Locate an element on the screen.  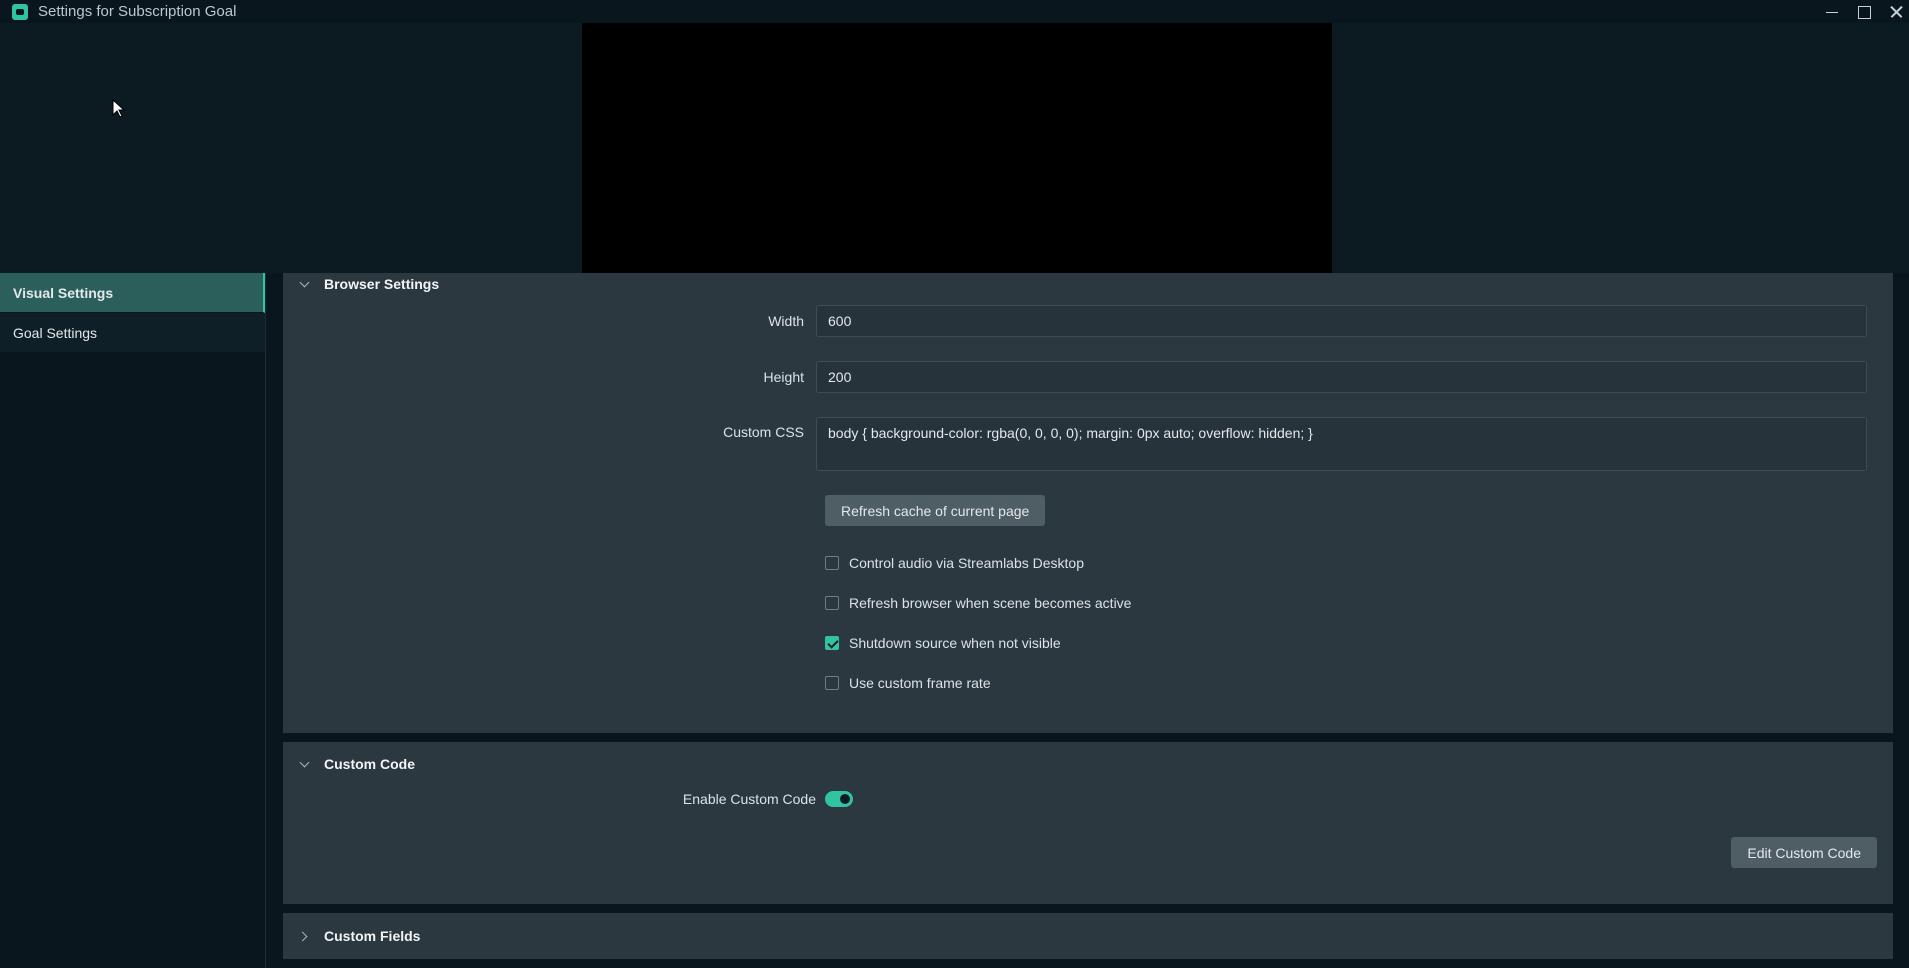
window-controls is located at coordinates (1864, 11).